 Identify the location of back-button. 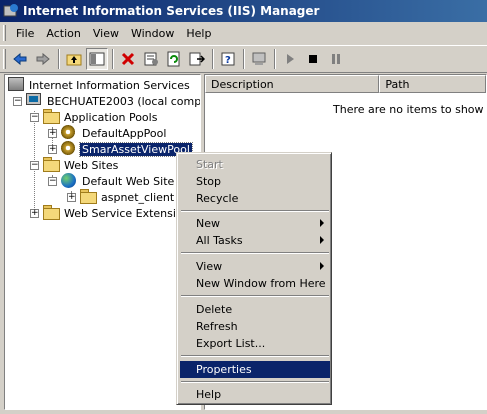
(20, 59).